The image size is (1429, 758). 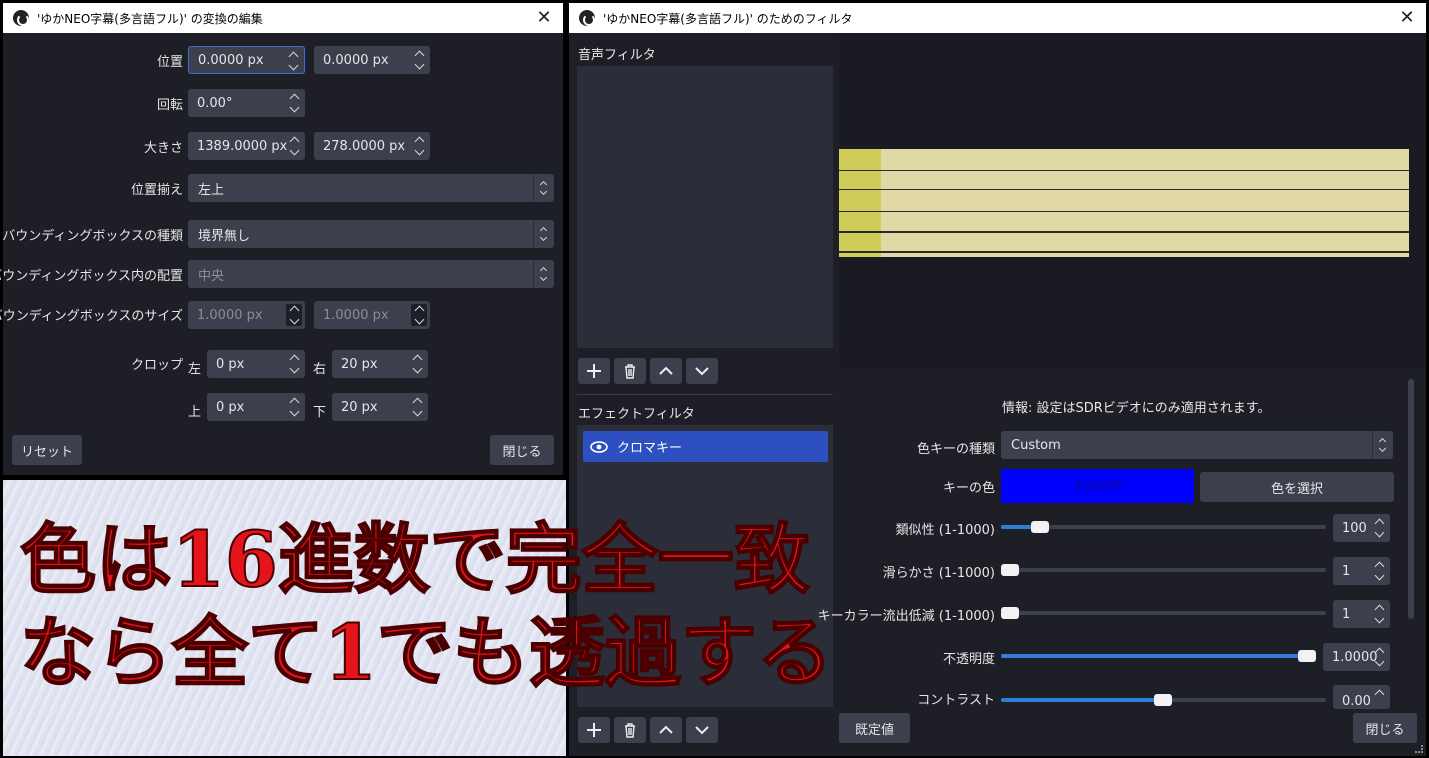 I want to click on caption-line-1: 色は16進数で完全一致, so click(x=415, y=559).